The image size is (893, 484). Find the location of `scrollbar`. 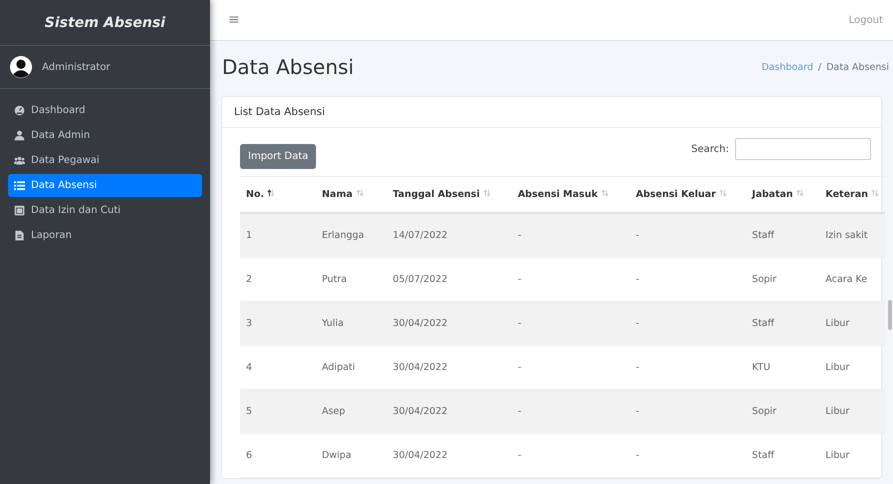

scrollbar is located at coordinates (890, 315).